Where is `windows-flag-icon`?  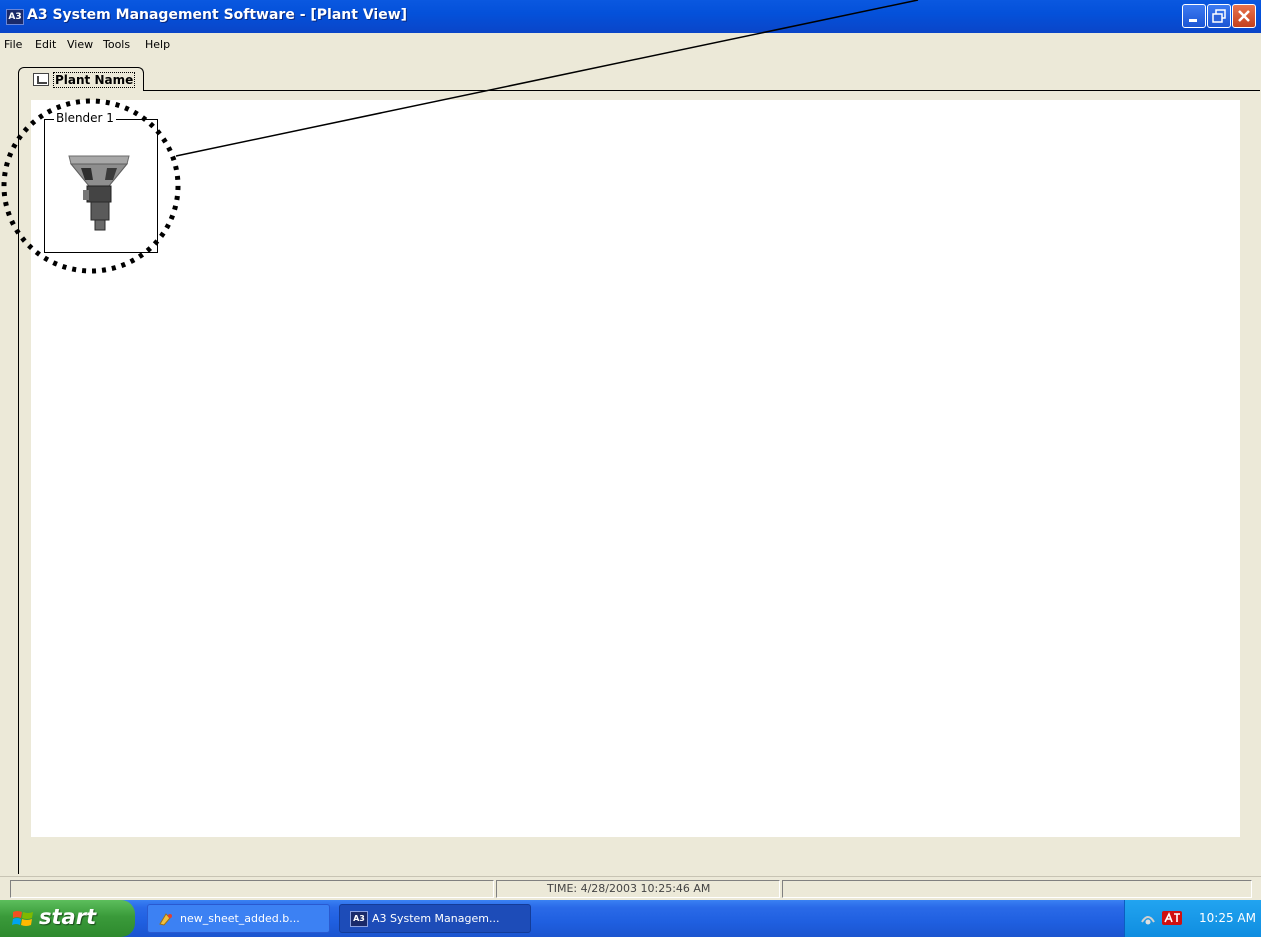 windows-flag-icon is located at coordinates (22, 918).